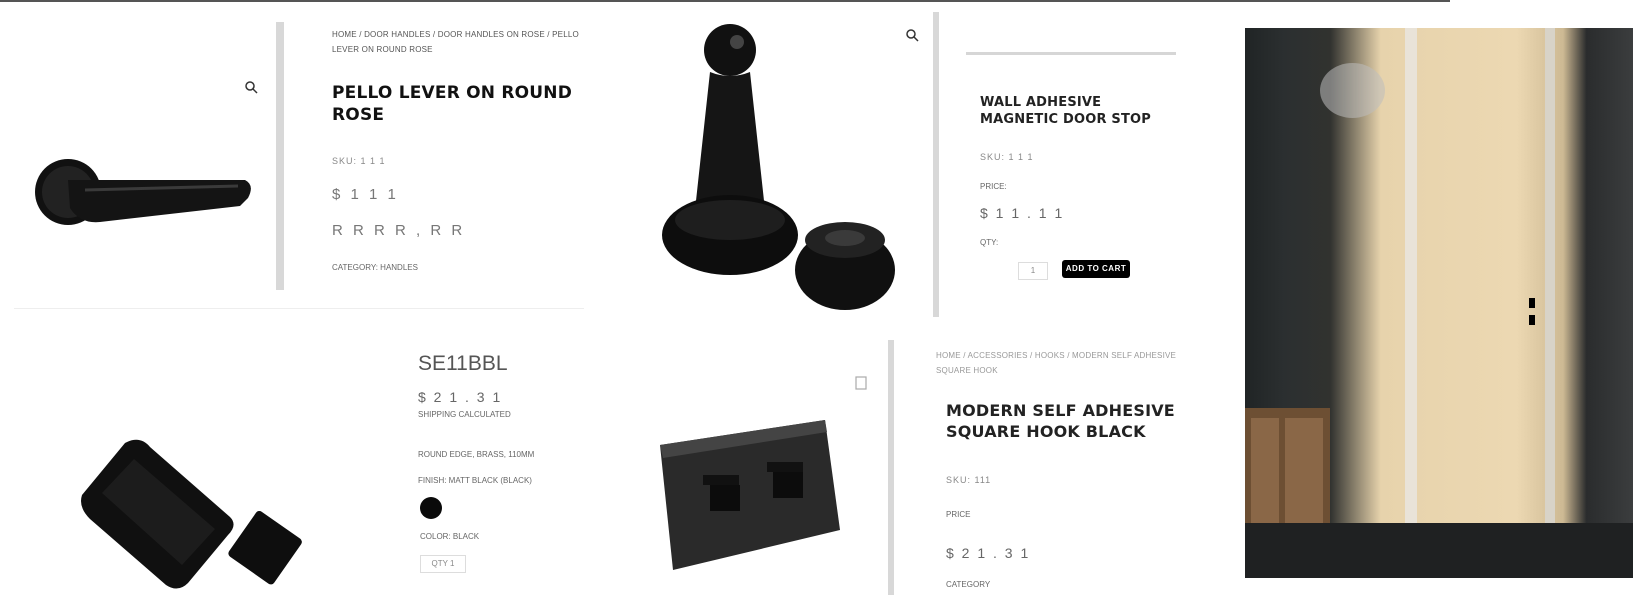  I want to click on product-sku: SE11BBL, so click(463, 363).